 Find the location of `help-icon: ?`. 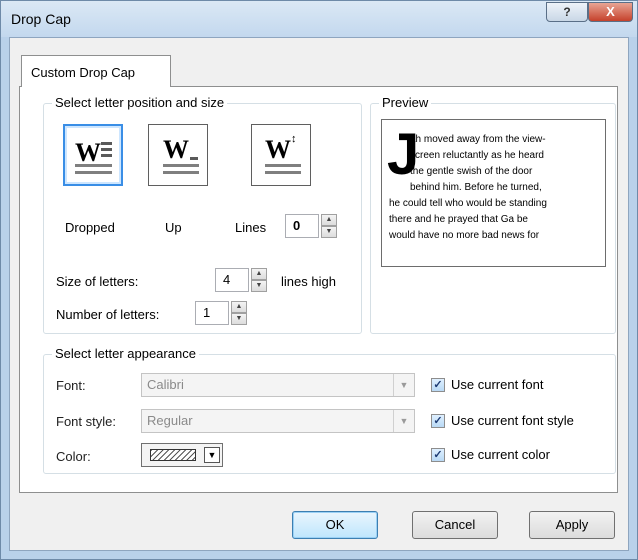

help-icon: ? is located at coordinates (567, 12).